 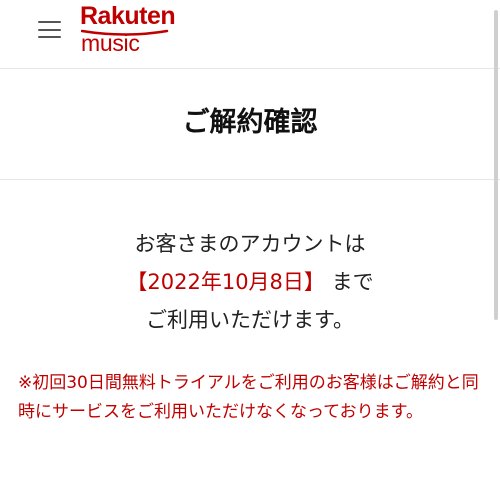 What do you see at coordinates (250, 244) in the screenshot?
I see `message-line-1: お客さまのアカウントは` at bounding box center [250, 244].